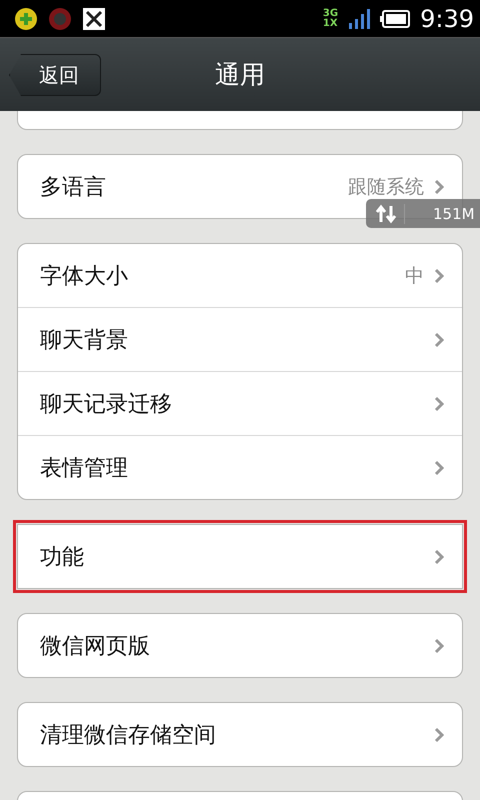  Describe the element at coordinates (26, 18) in the screenshot. I see `plus-badge-icon` at that location.